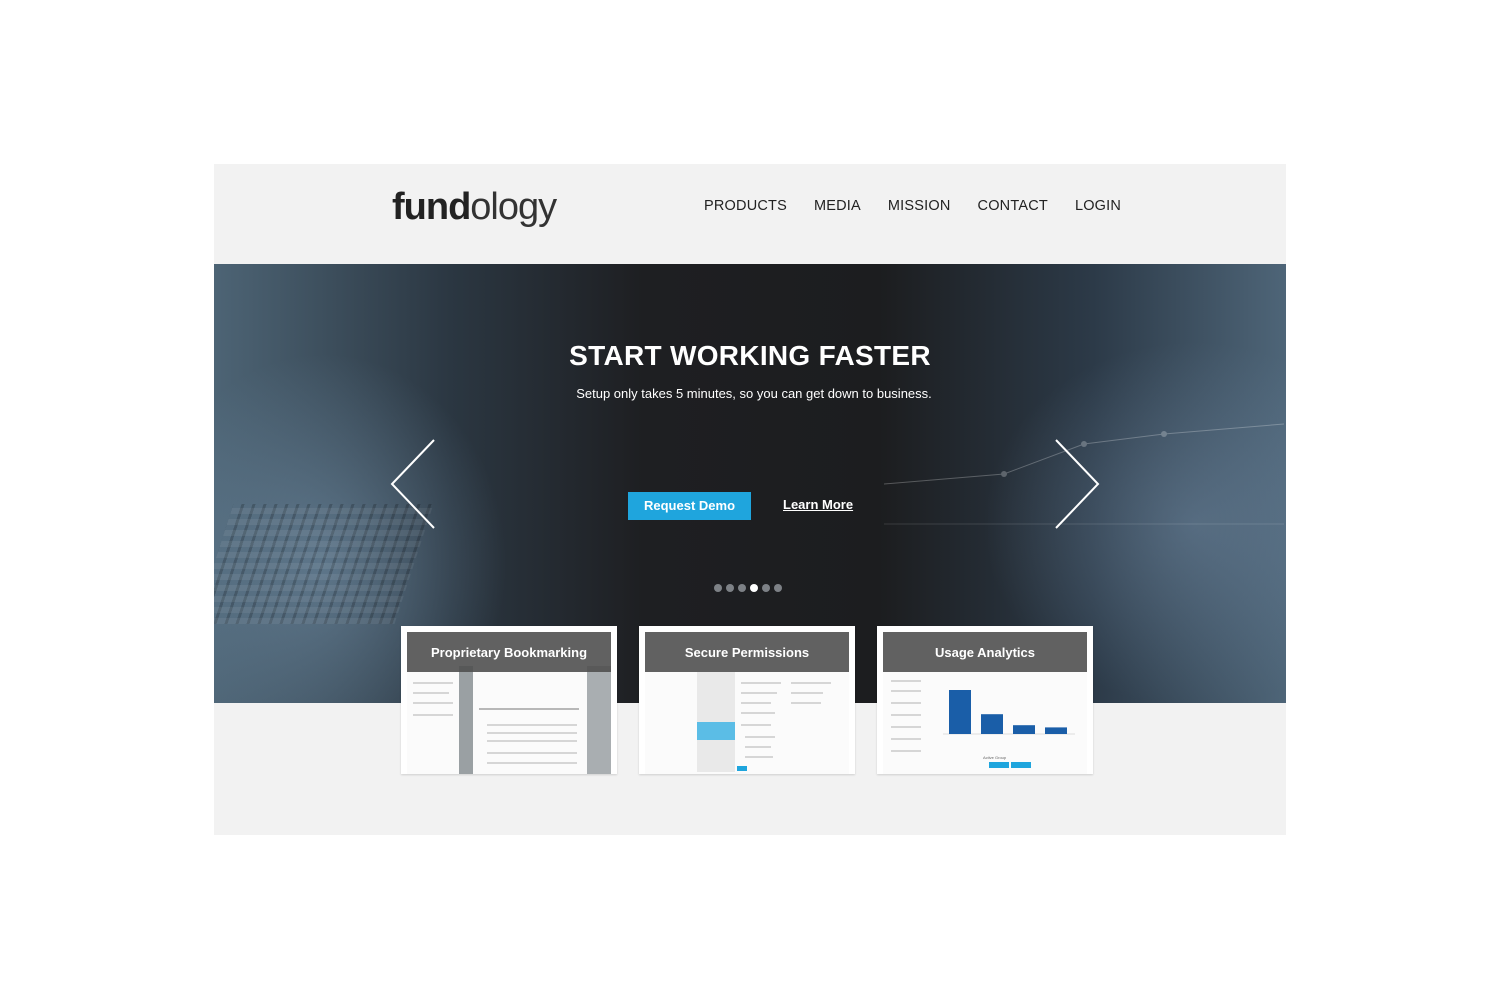 This screenshot has width=1500, height=991. I want to click on fundology-logo: fundology, so click(474, 207).